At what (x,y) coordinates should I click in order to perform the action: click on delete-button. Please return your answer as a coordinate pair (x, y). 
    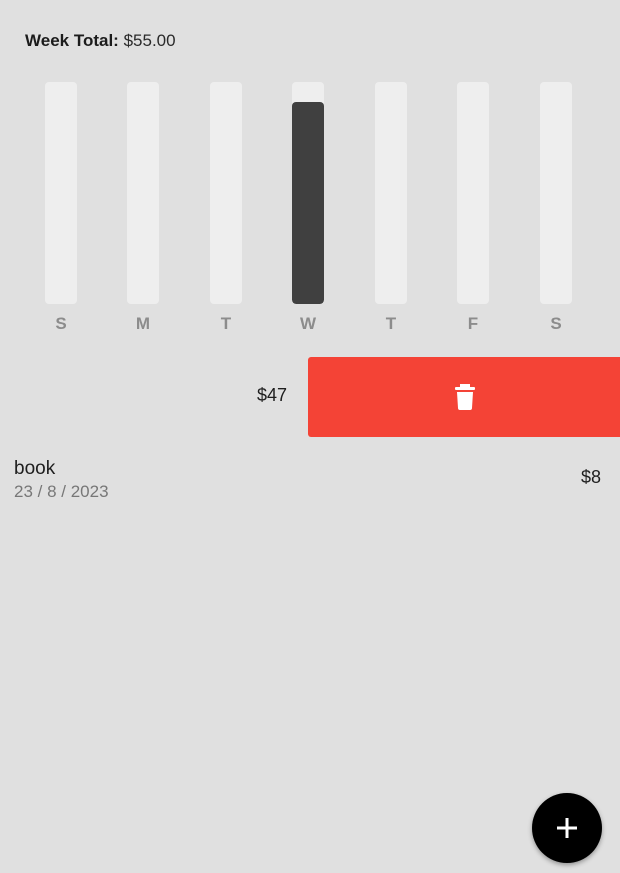
    Looking at the image, I should click on (464, 397).